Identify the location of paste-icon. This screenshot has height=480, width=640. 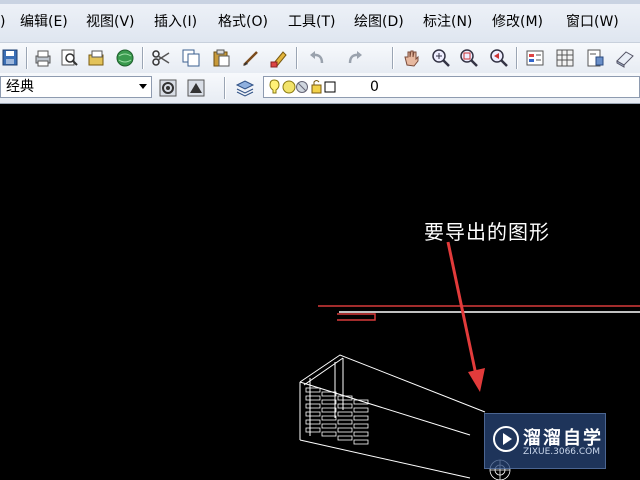
(221, 58).